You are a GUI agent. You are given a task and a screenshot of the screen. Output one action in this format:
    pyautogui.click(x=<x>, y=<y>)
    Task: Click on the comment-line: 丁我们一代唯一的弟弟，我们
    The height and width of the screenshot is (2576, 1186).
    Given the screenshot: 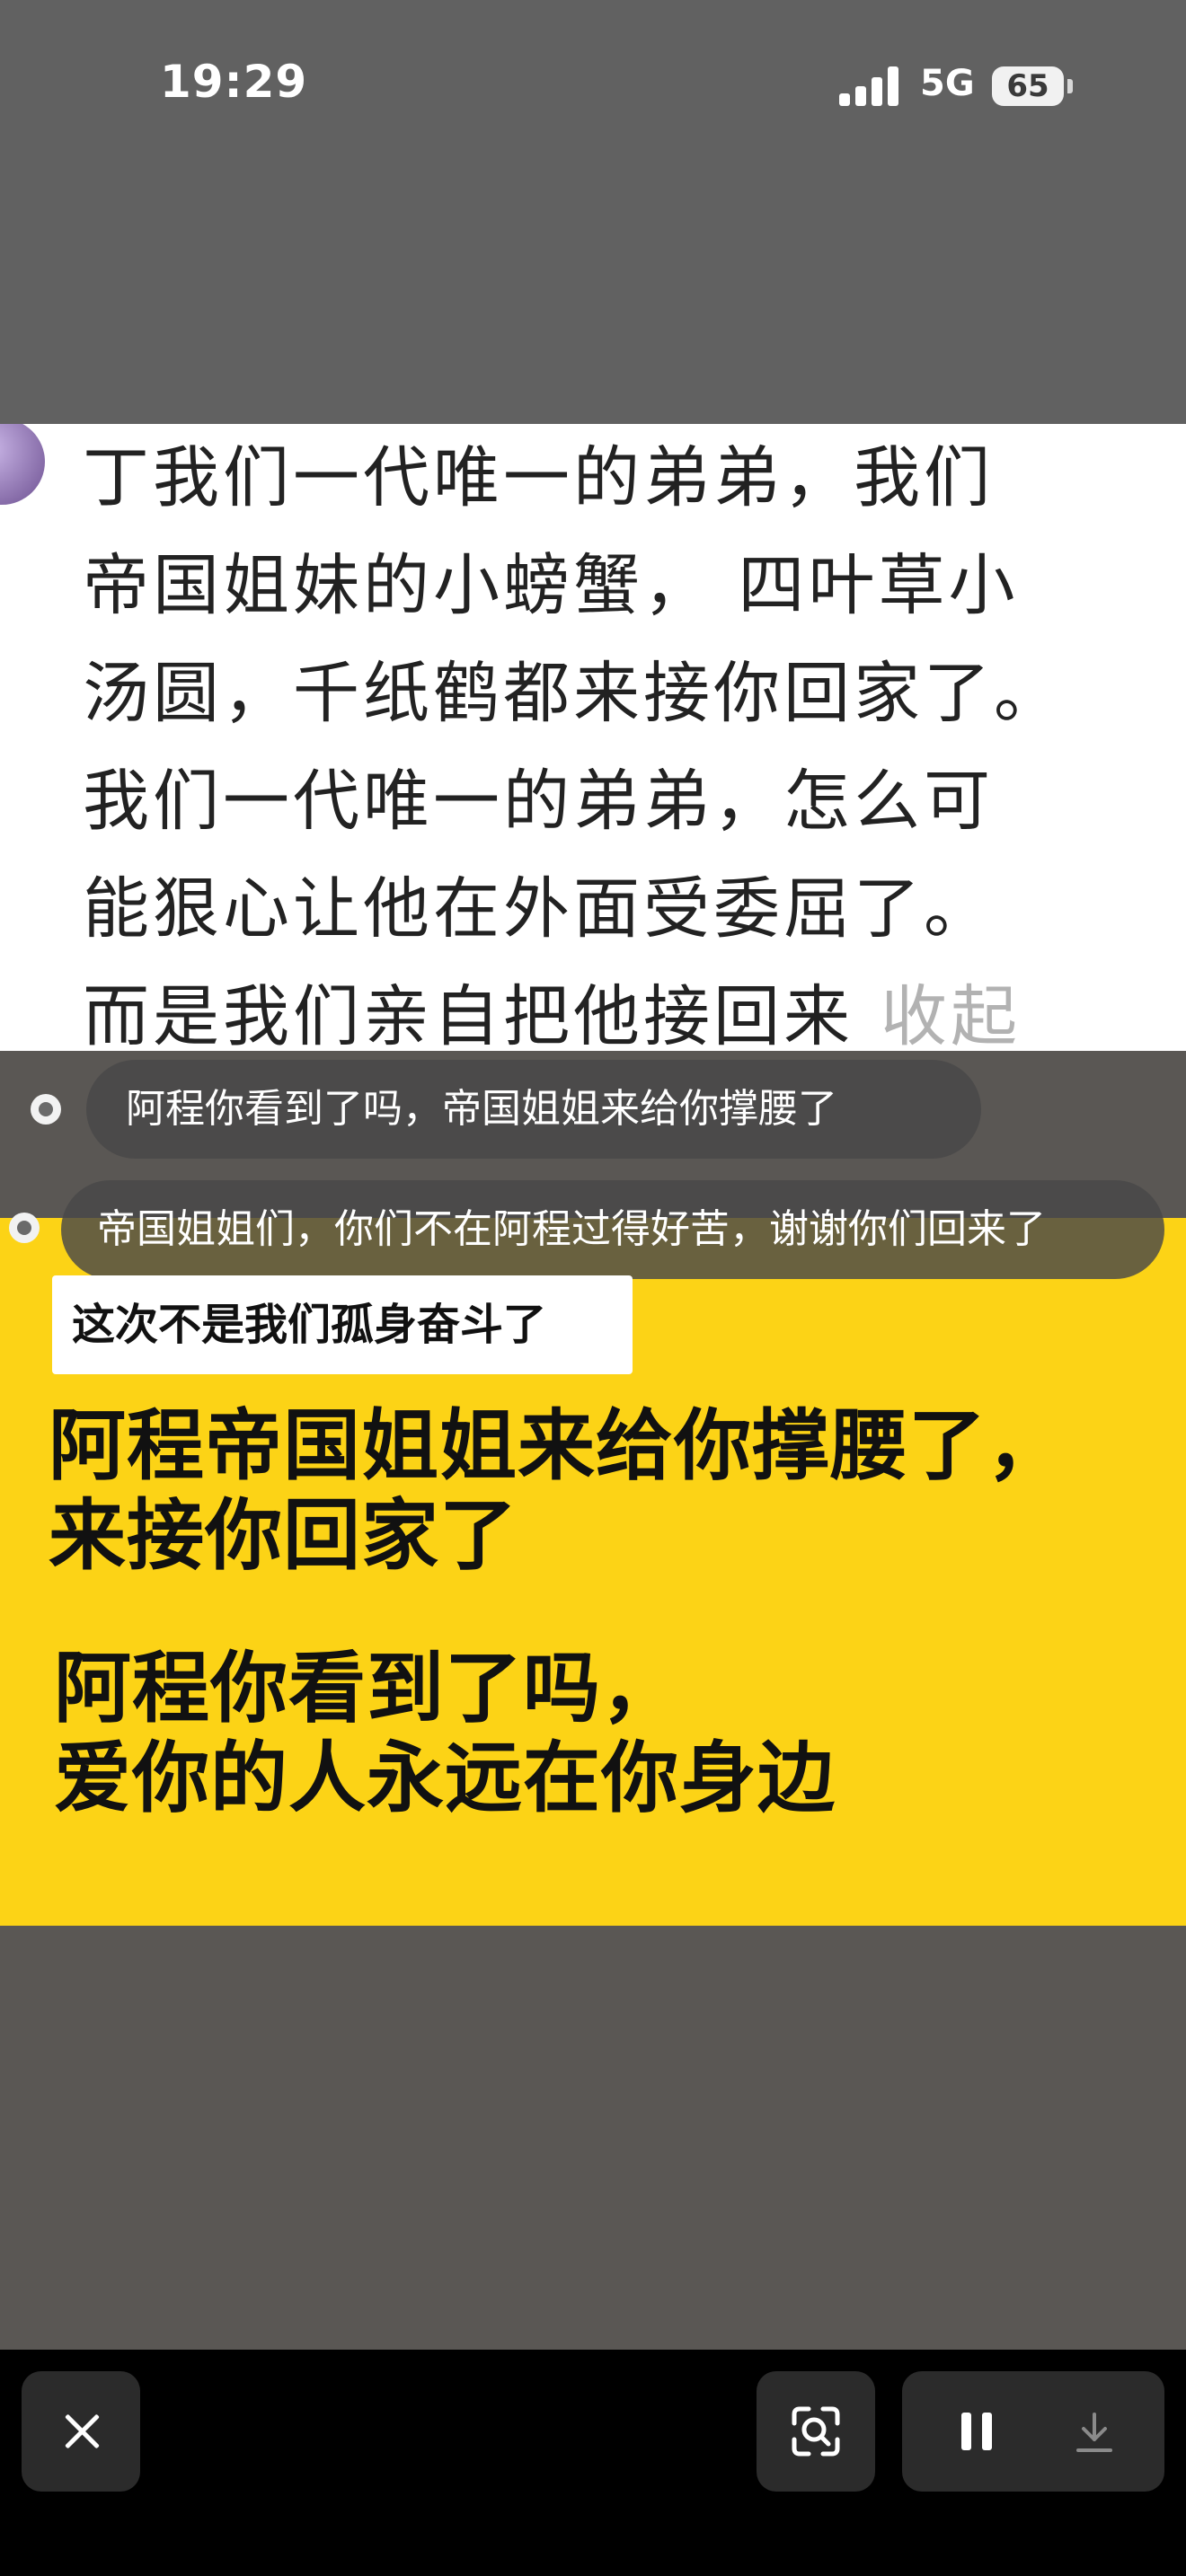 What is the action you would take?
    pyautogui.click(x=538, y=477)
    